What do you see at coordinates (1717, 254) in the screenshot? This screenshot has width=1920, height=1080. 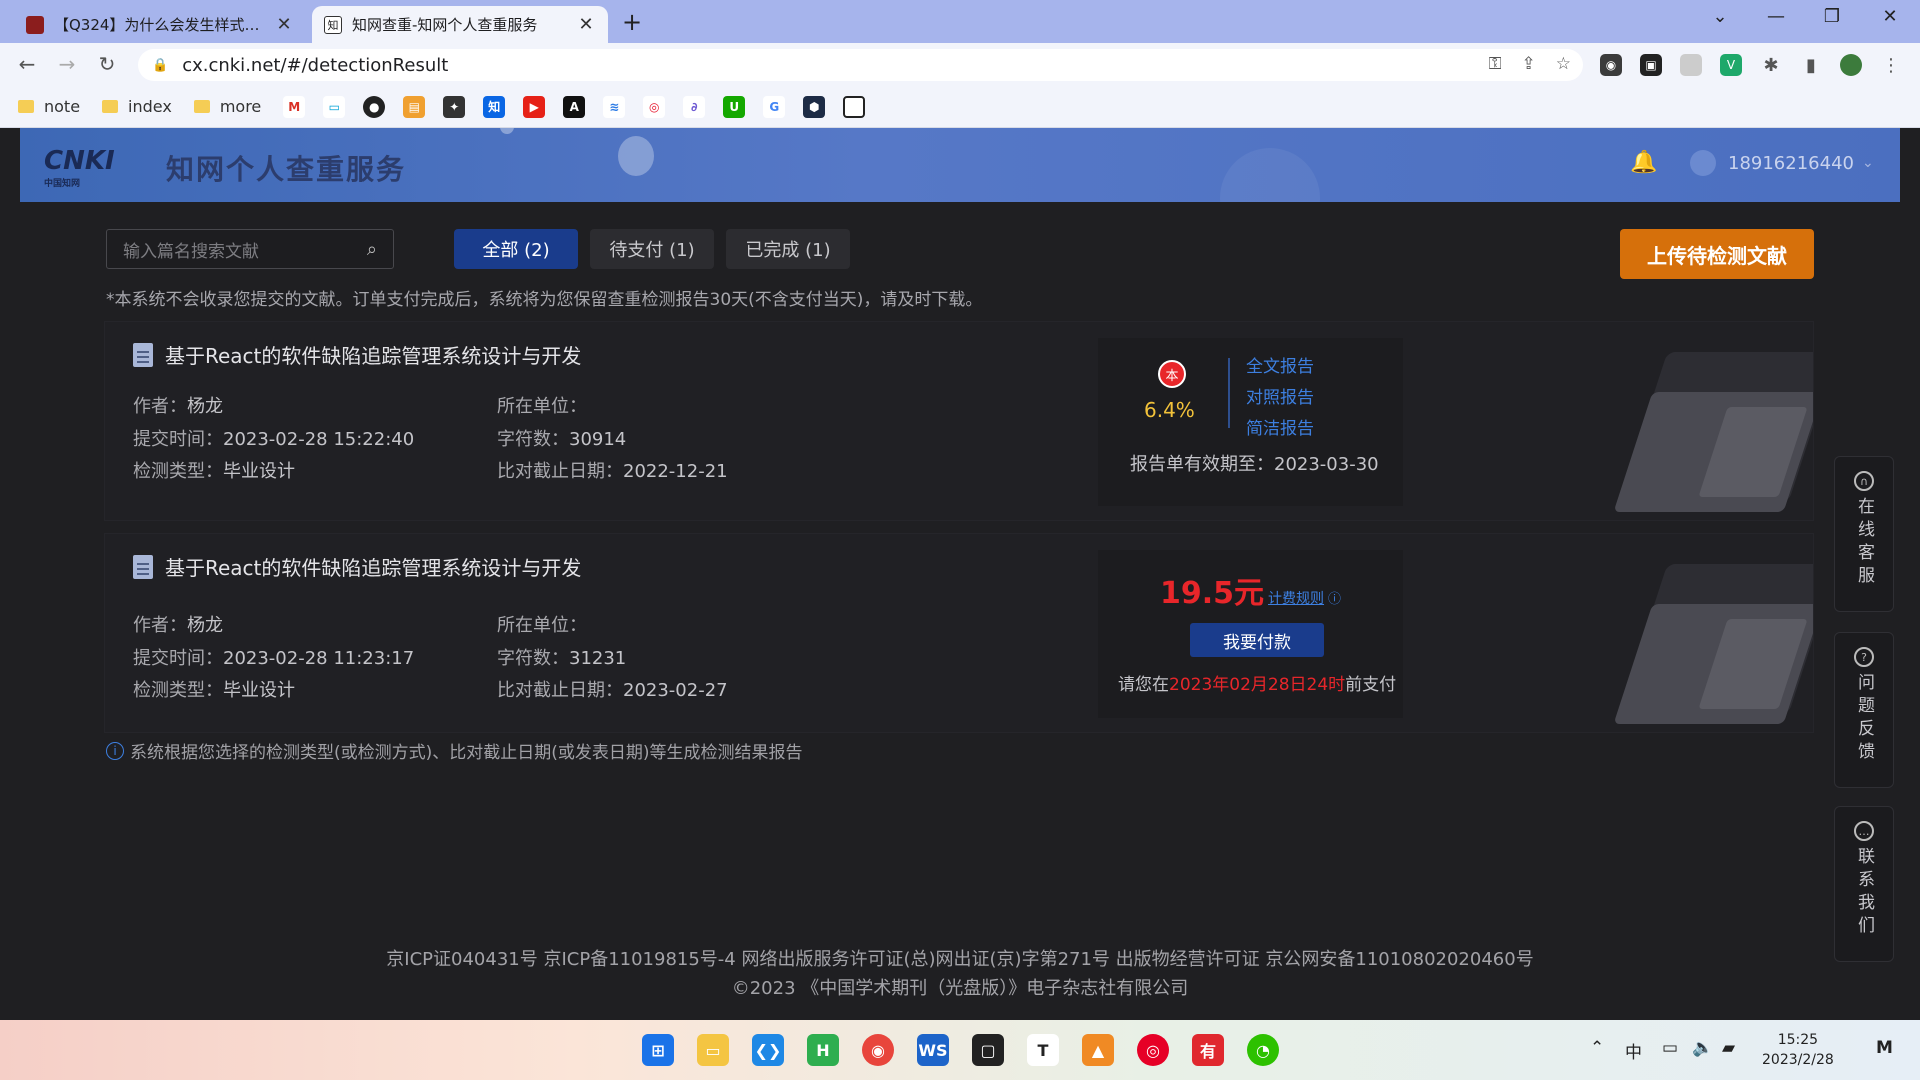 I see `upload-document-button: 上传待检测文献` at bounding box center [1717, 254].